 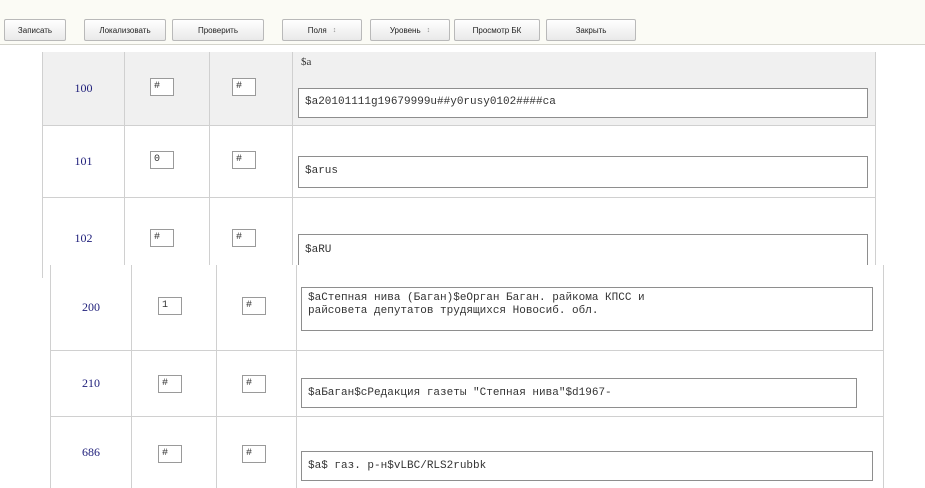 I want to click on fields-label: Поля, so click(x=317, y=30).